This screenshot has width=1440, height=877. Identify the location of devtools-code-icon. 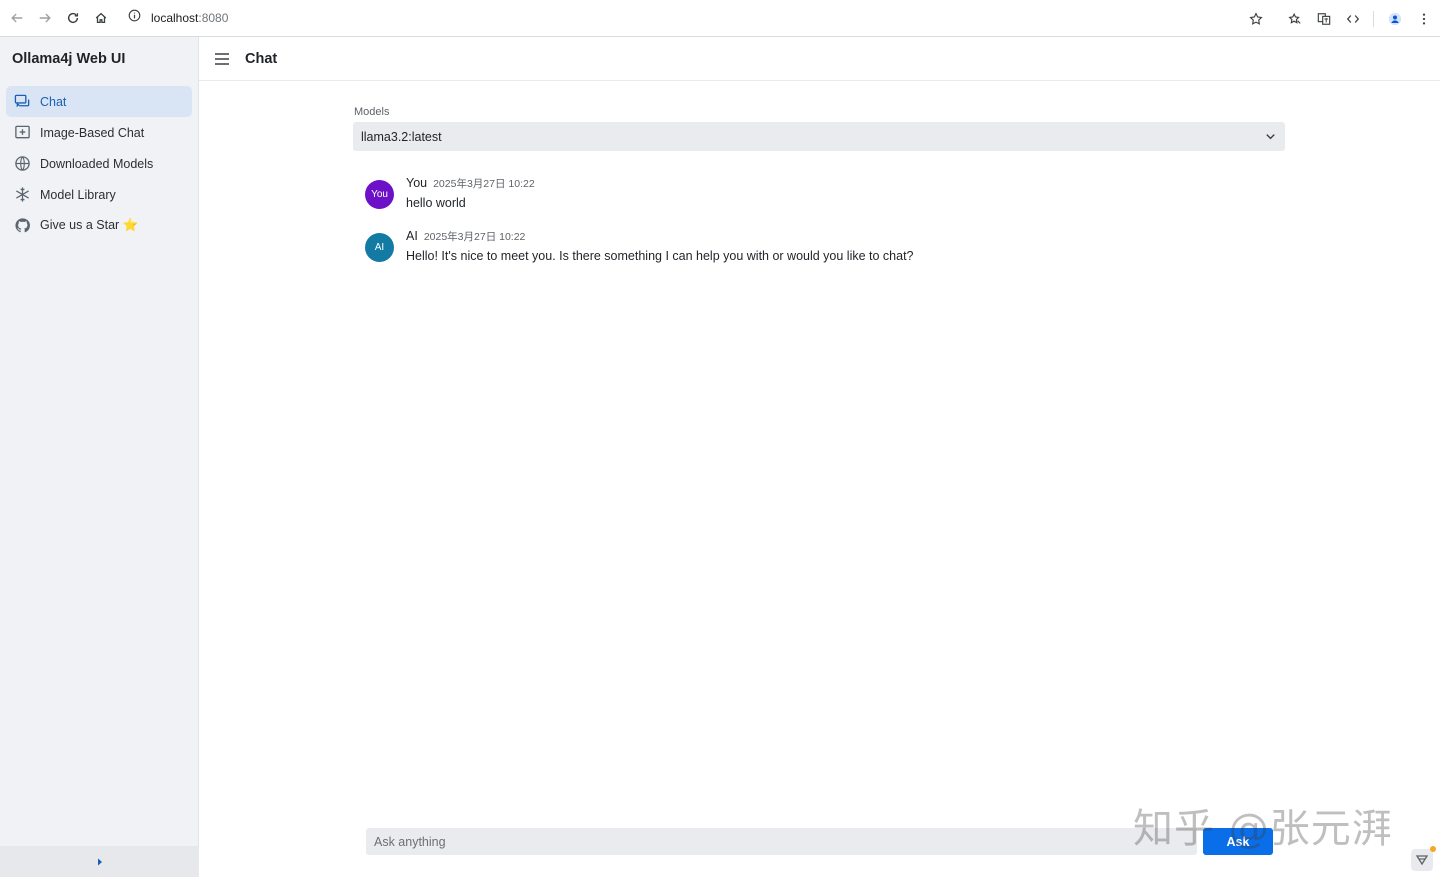
(1352, 19).